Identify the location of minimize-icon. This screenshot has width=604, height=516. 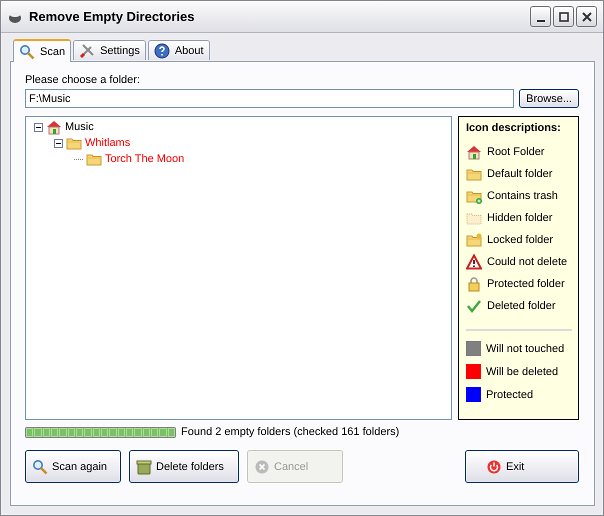
(540, 21).